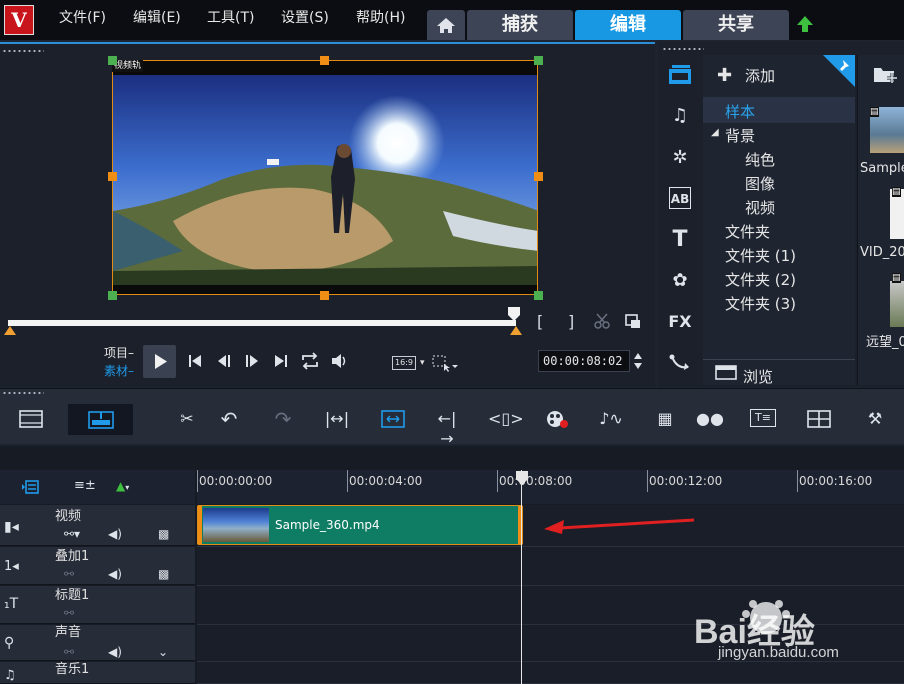 This screenshot has height=684, width=904. I want to click on home-start-icon, so click(195, 361).